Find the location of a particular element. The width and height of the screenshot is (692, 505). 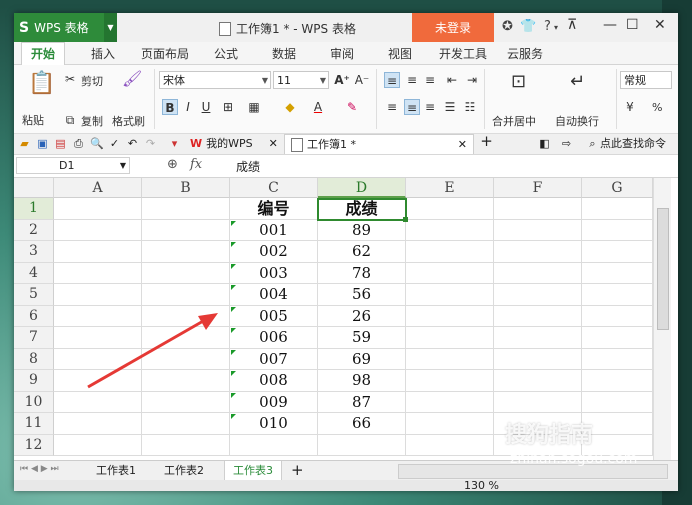

arrow-shaft is located at coordinates (146, 353).